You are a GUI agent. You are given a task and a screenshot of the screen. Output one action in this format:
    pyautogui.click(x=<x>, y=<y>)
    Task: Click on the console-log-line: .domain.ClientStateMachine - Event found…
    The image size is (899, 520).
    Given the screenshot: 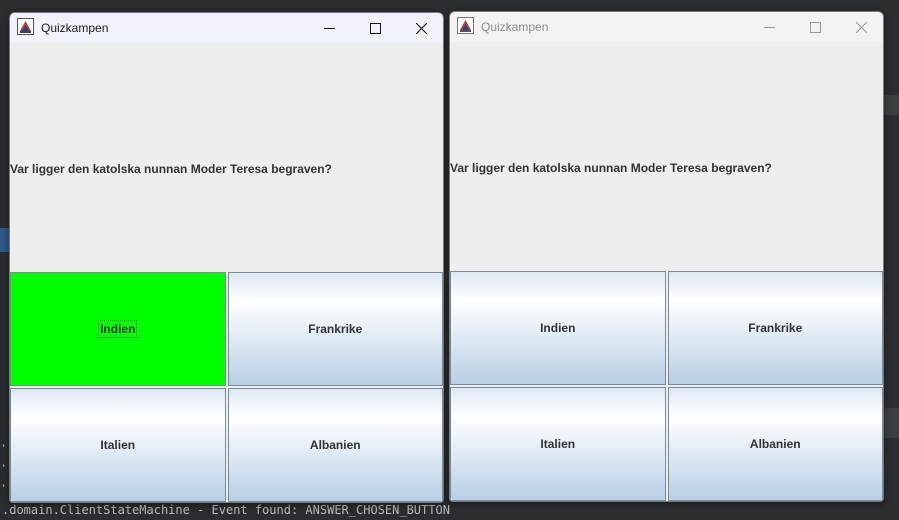 What is the action you would take?
    pyautogui.click(x=450, y=510)
    